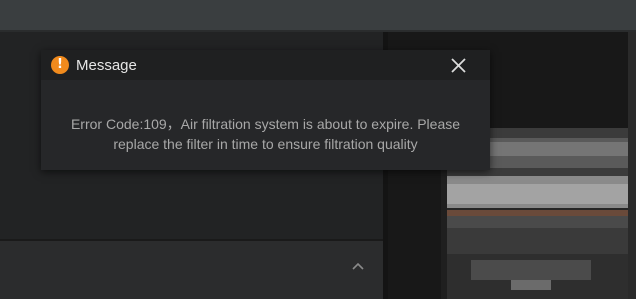 The image size is (636, 299). I want to click on close-button, so click(458, 66).